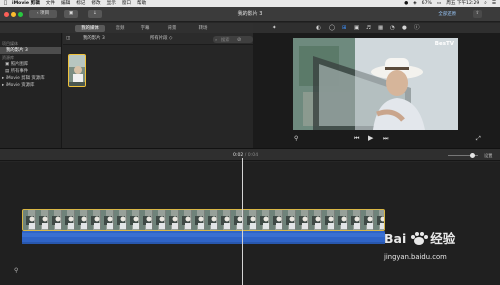  I want to click on watermark-url: jingyan.baidu.com, so click(415, 257).